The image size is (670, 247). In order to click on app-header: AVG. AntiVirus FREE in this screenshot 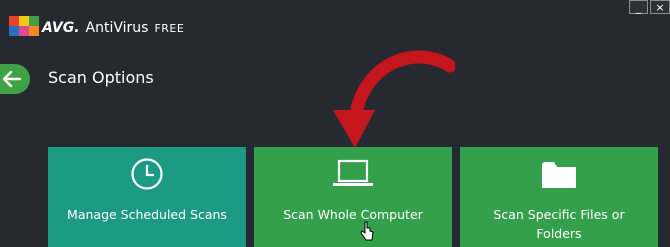, I will do `click(96, 28)`.